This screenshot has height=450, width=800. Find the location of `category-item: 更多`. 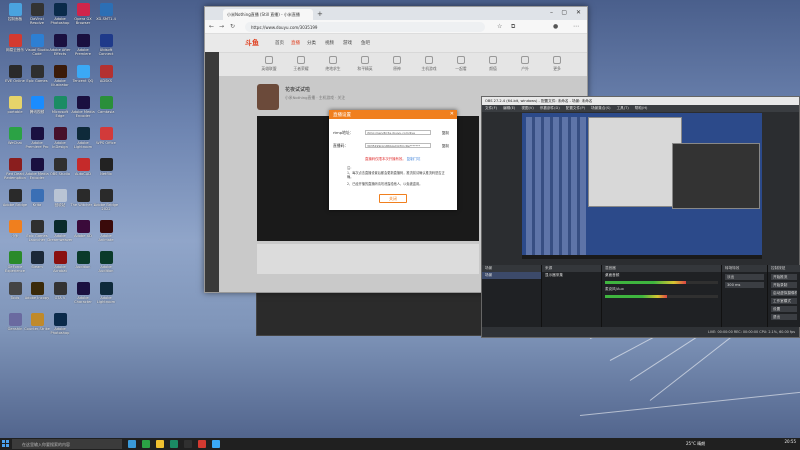

category-item: 更多 is located at coordinates (557, 64).